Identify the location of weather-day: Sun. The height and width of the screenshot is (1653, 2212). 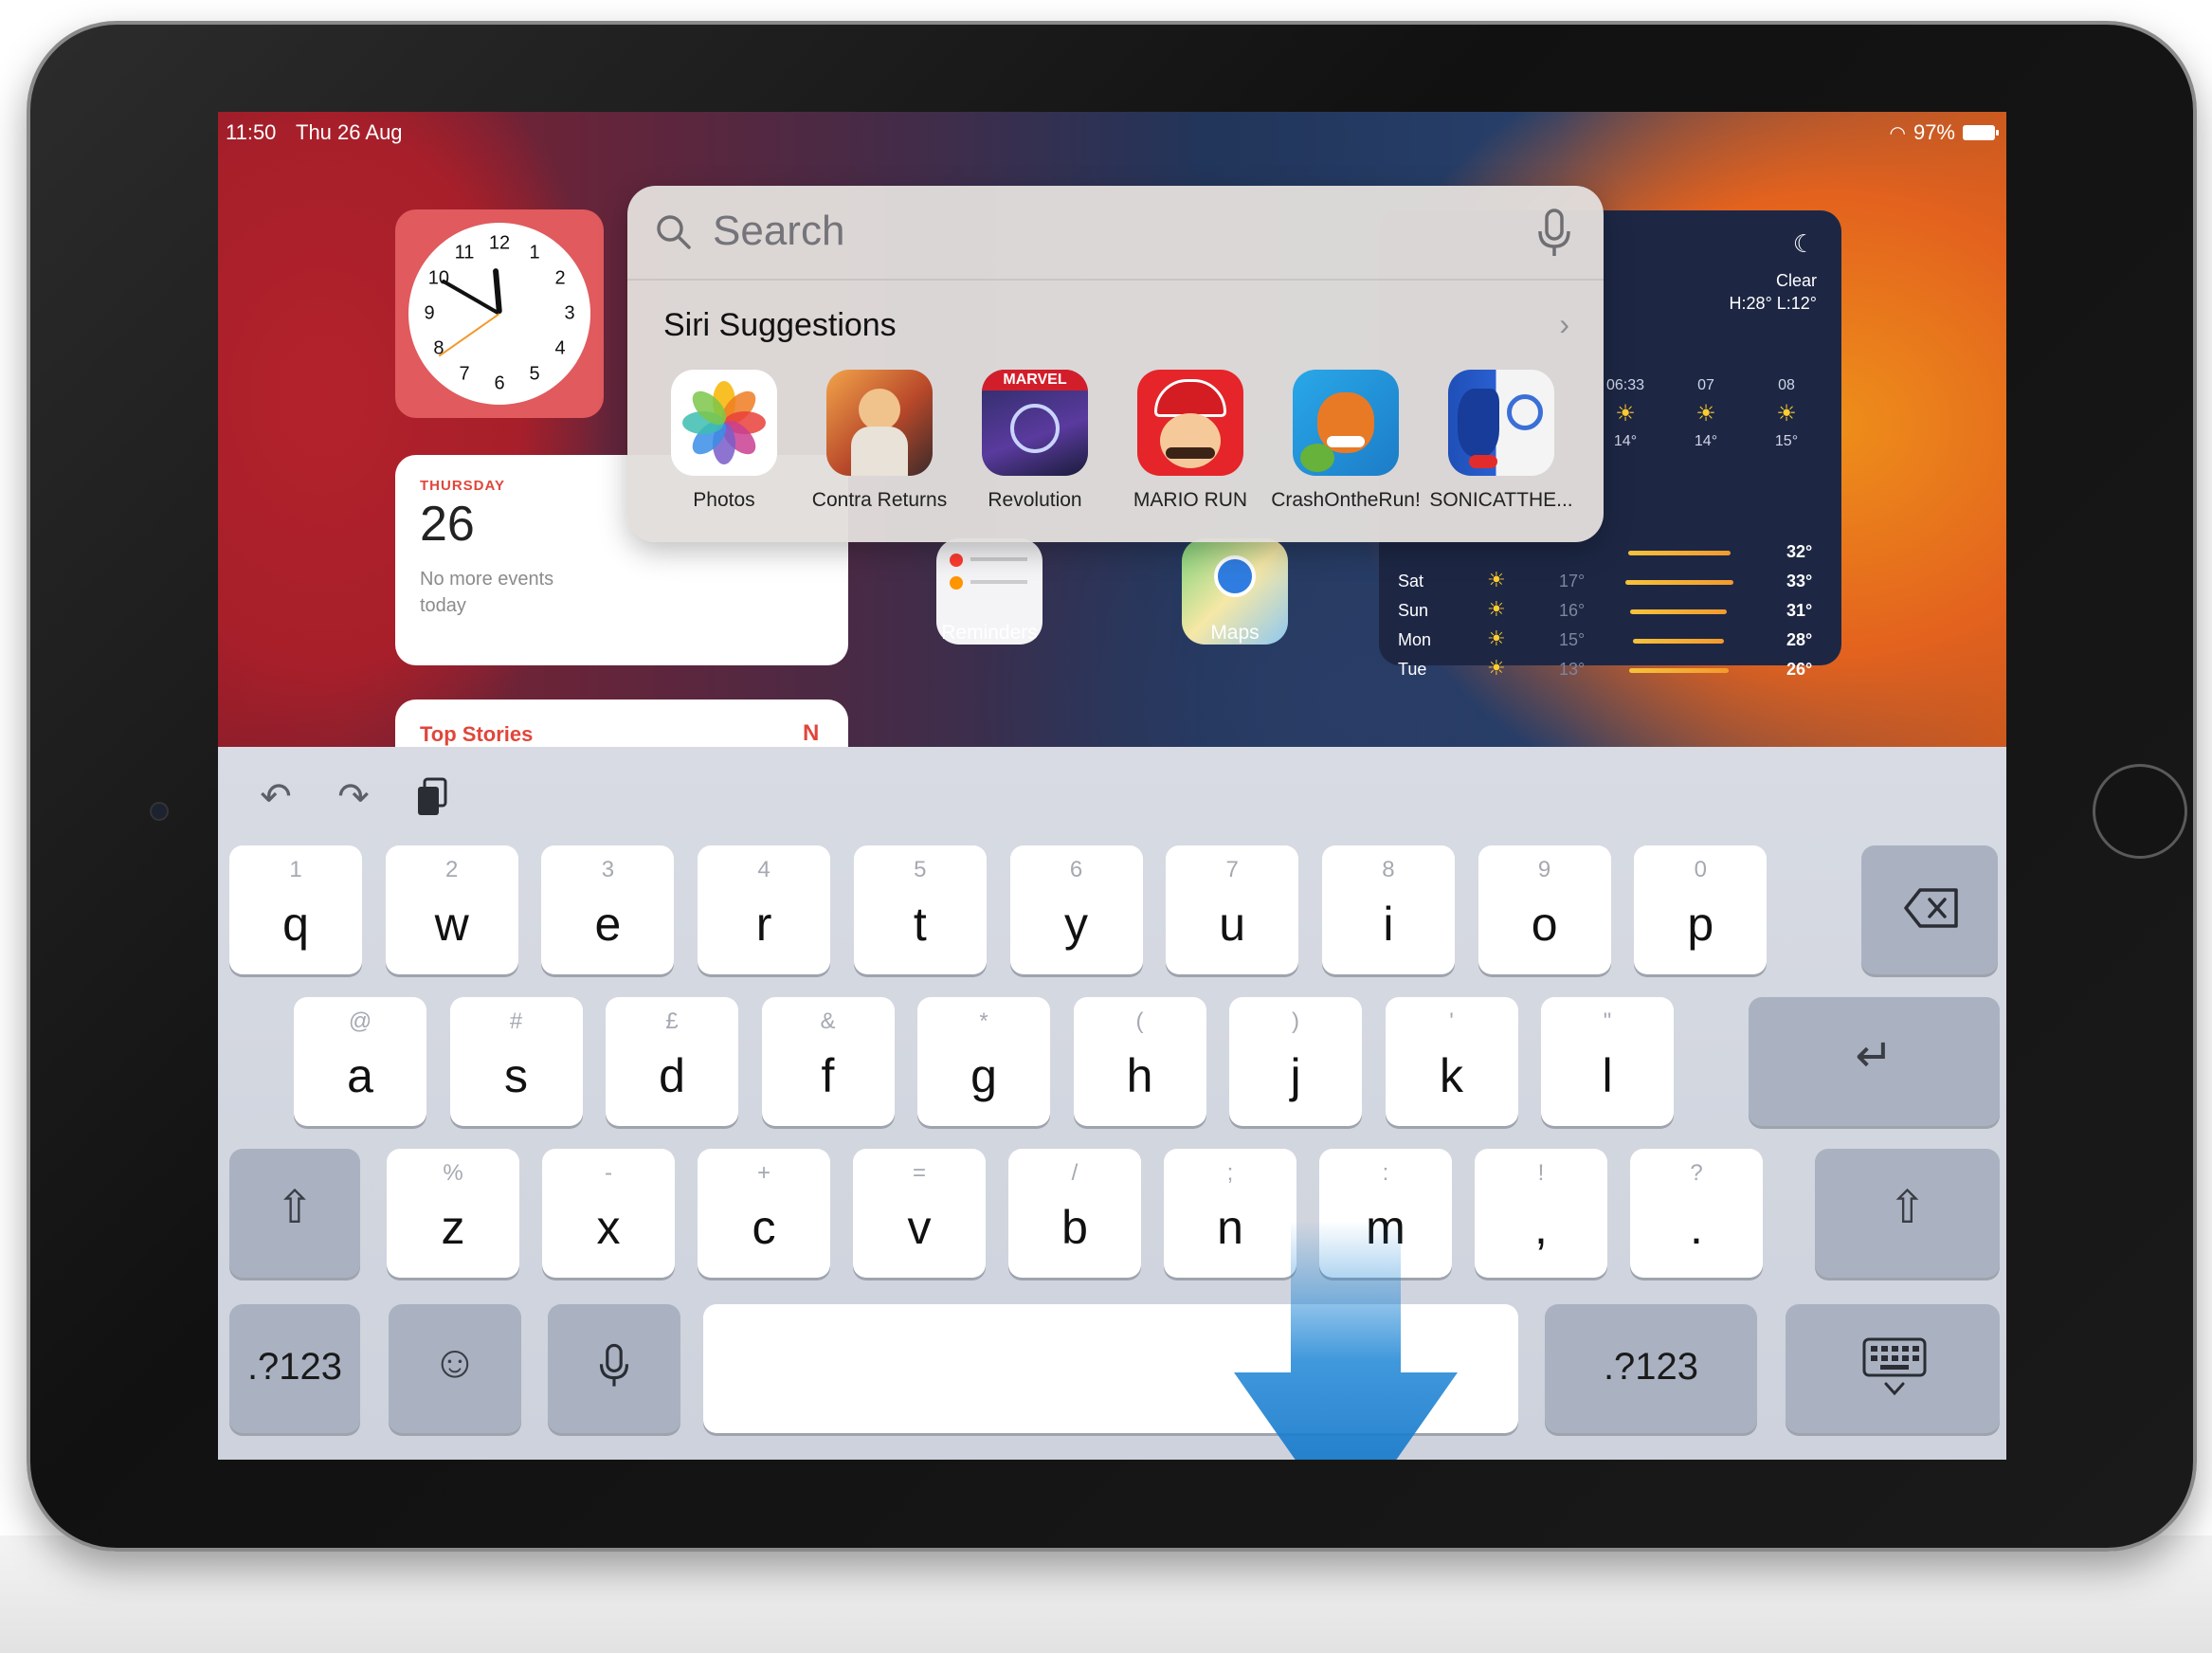
(1413, 610).